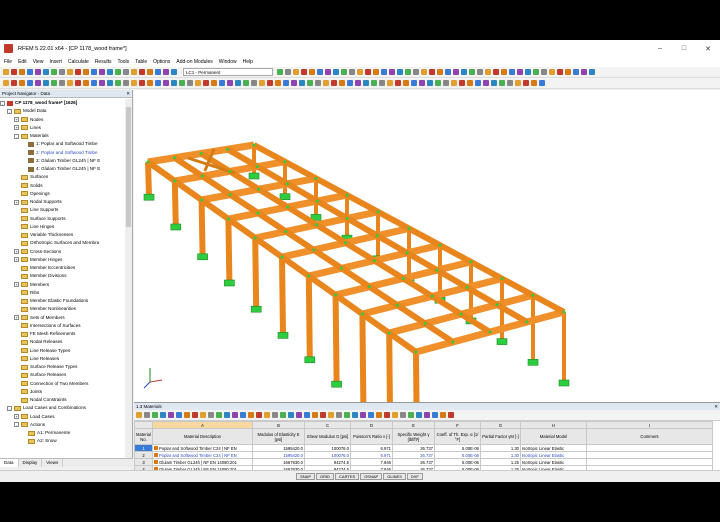 This screenshot has height=522, width=720. I want to click on tree-item: A1: Permanente, so click(62, 433).